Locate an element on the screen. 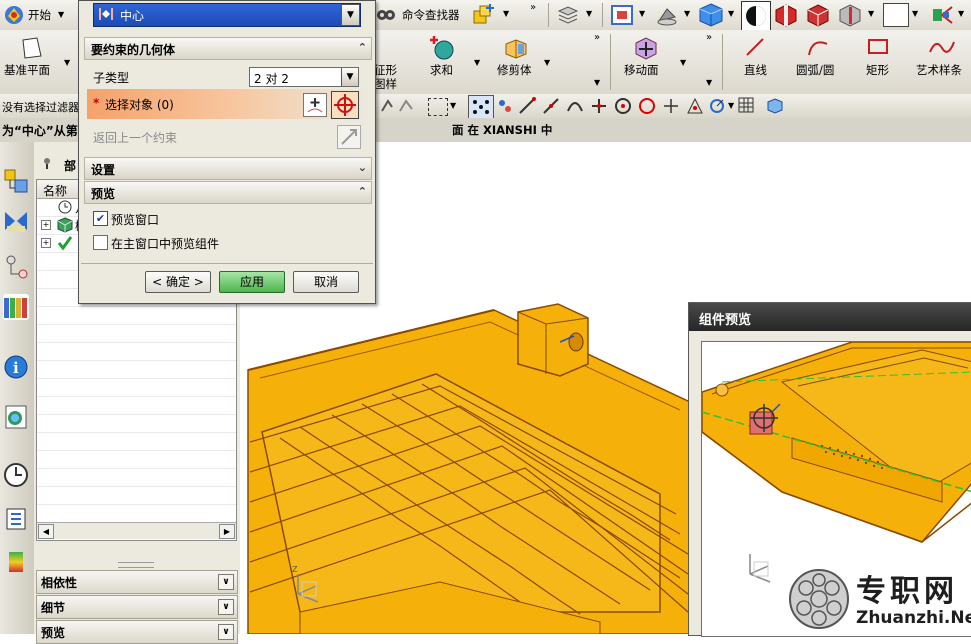 This screenshot has width=971, height=644. name-column-header: 名称 is located at coordinates (55, 190).